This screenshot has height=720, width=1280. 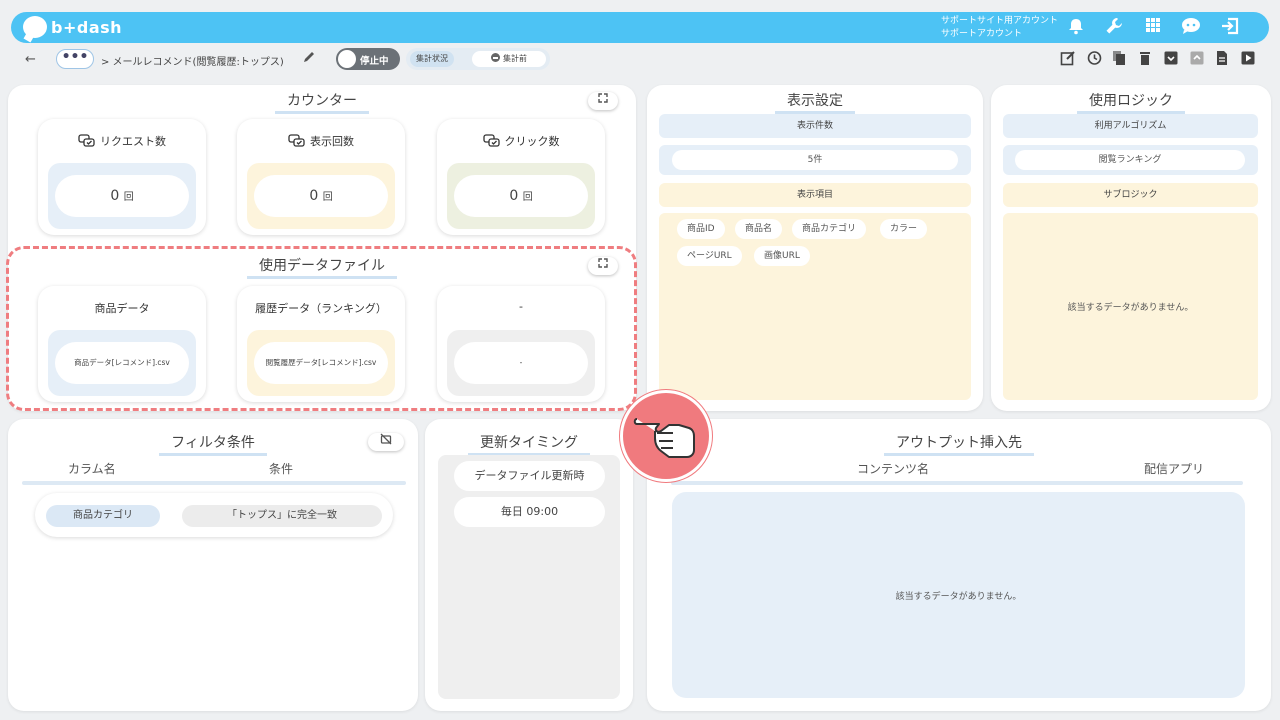 What do you see at coordinates (1114, 28) in the screenshot?
I see `wrench-icon` at bounding box center [1114, 28].